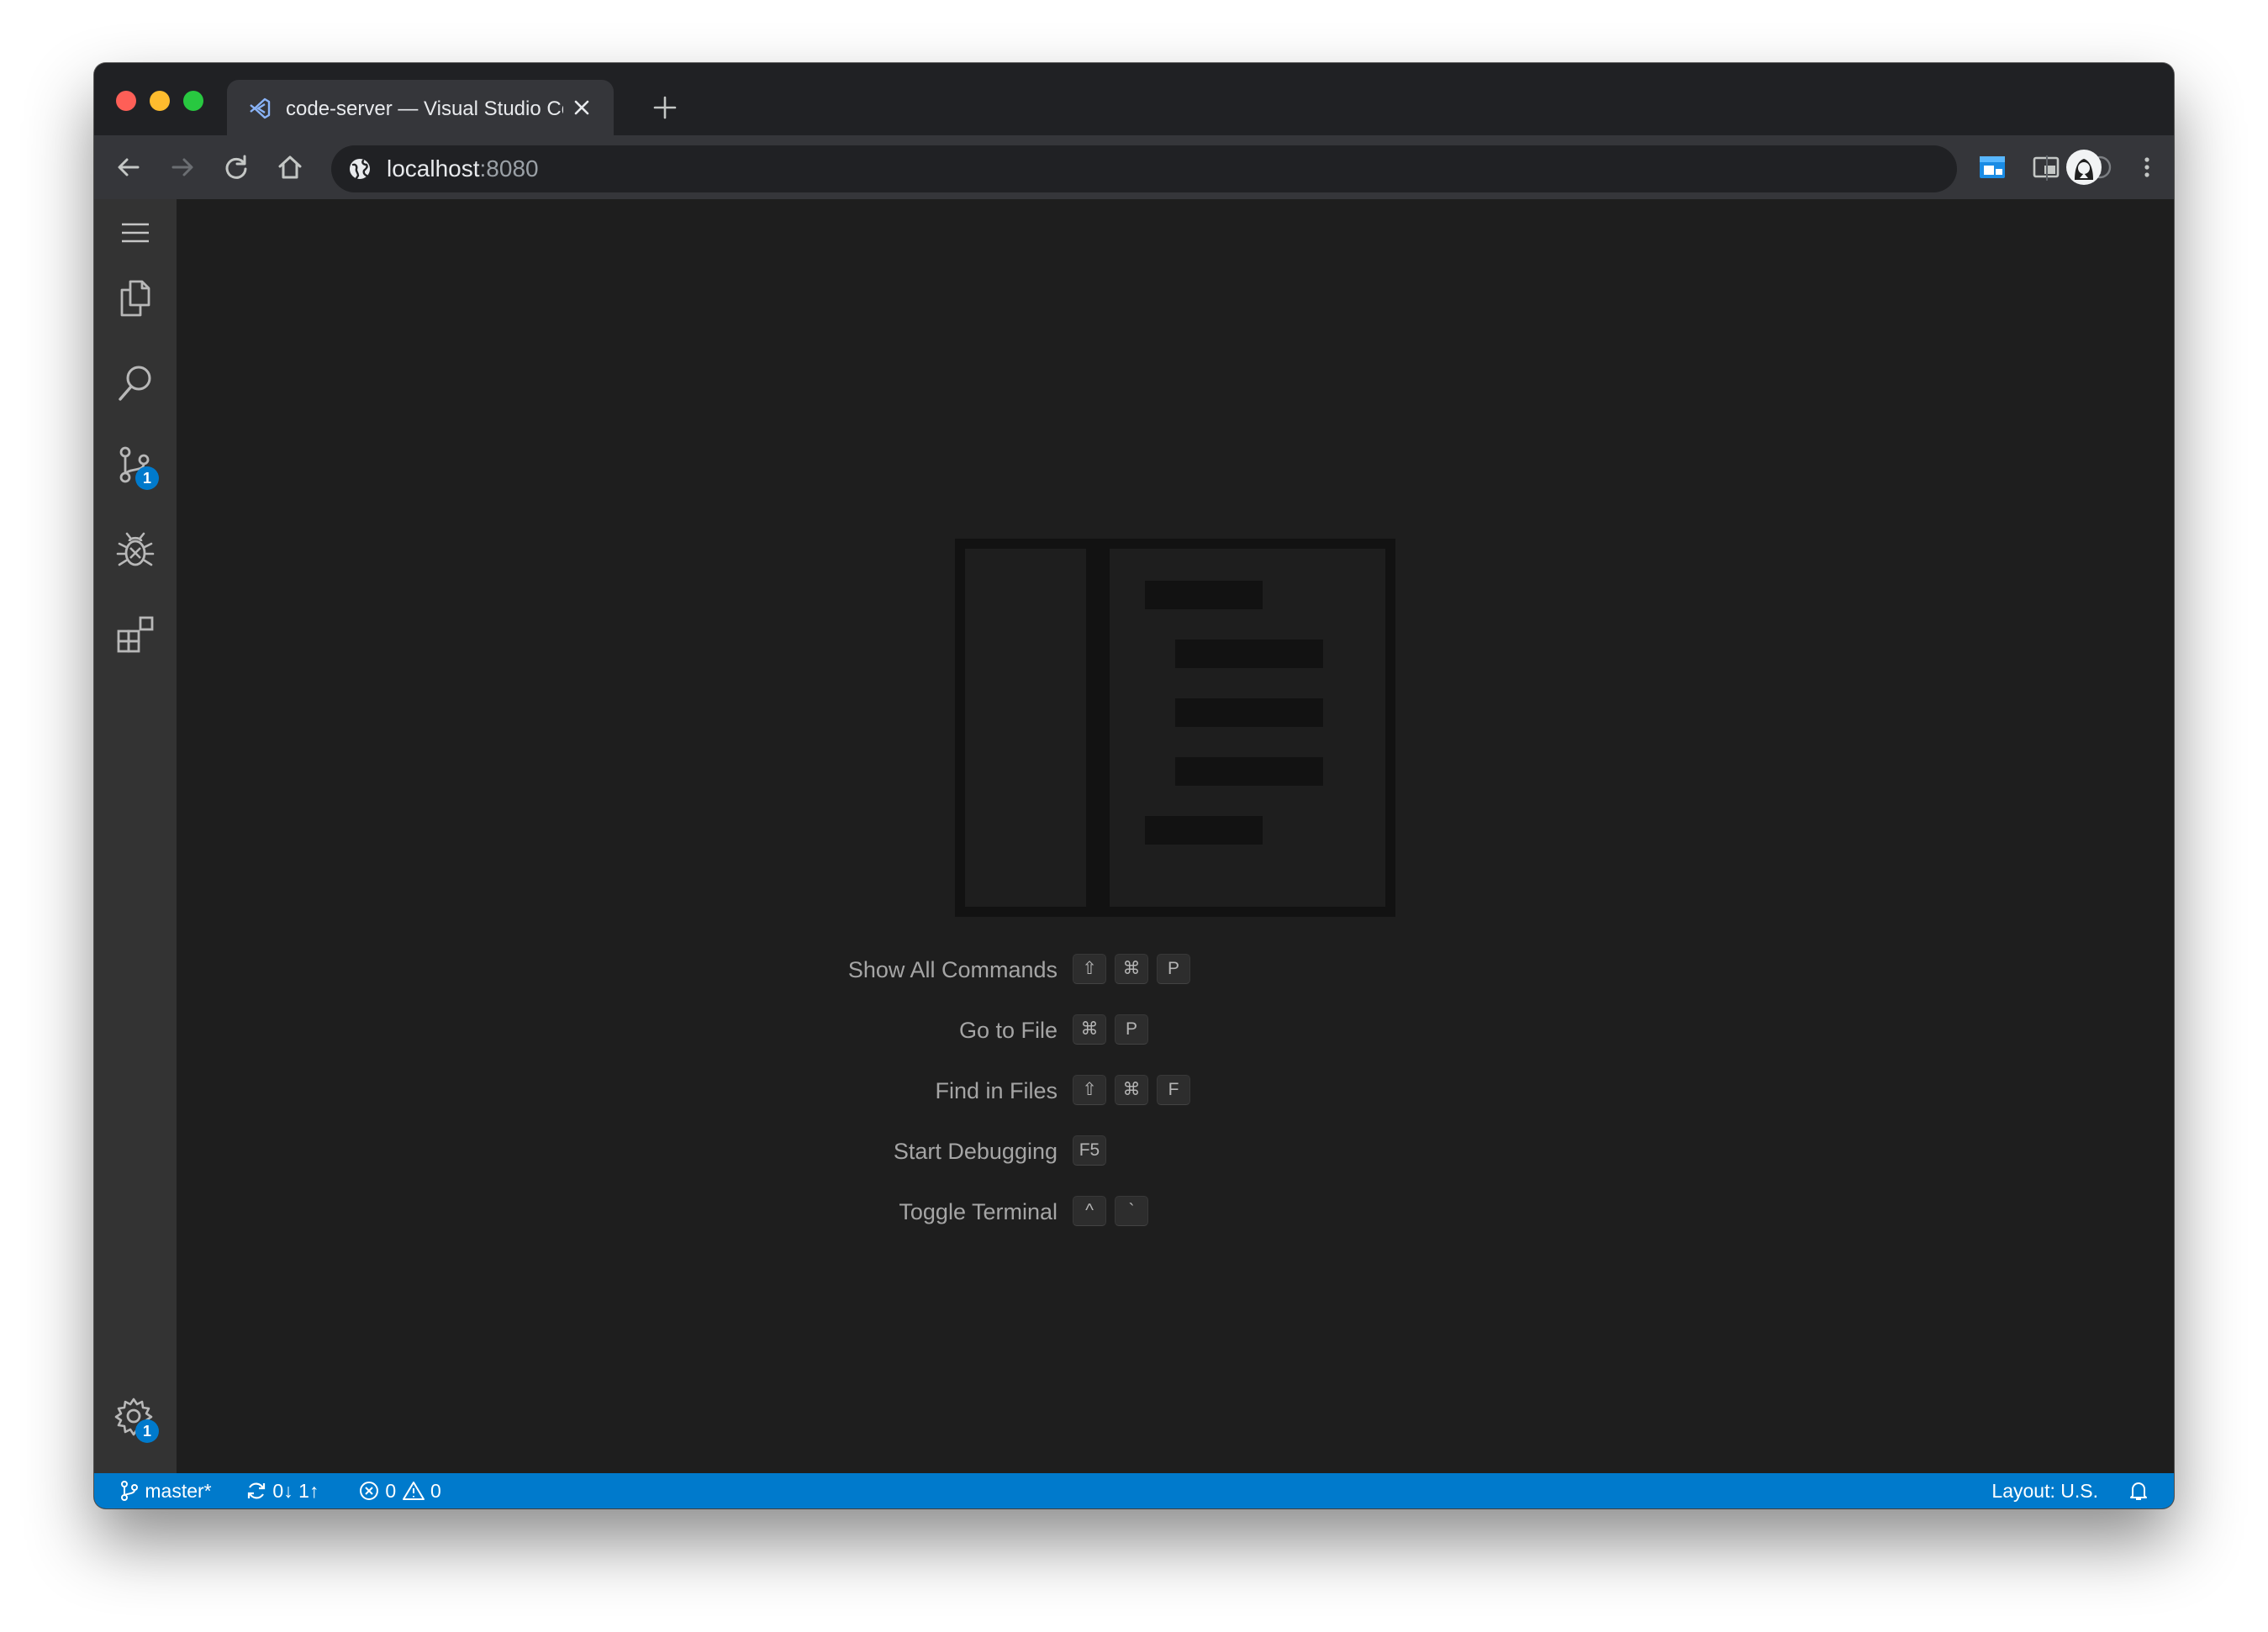  What do you see at coordinates (435, 1491) in the screenshot?
I see `warning-count: 0` at bounding box center [435, 1491].